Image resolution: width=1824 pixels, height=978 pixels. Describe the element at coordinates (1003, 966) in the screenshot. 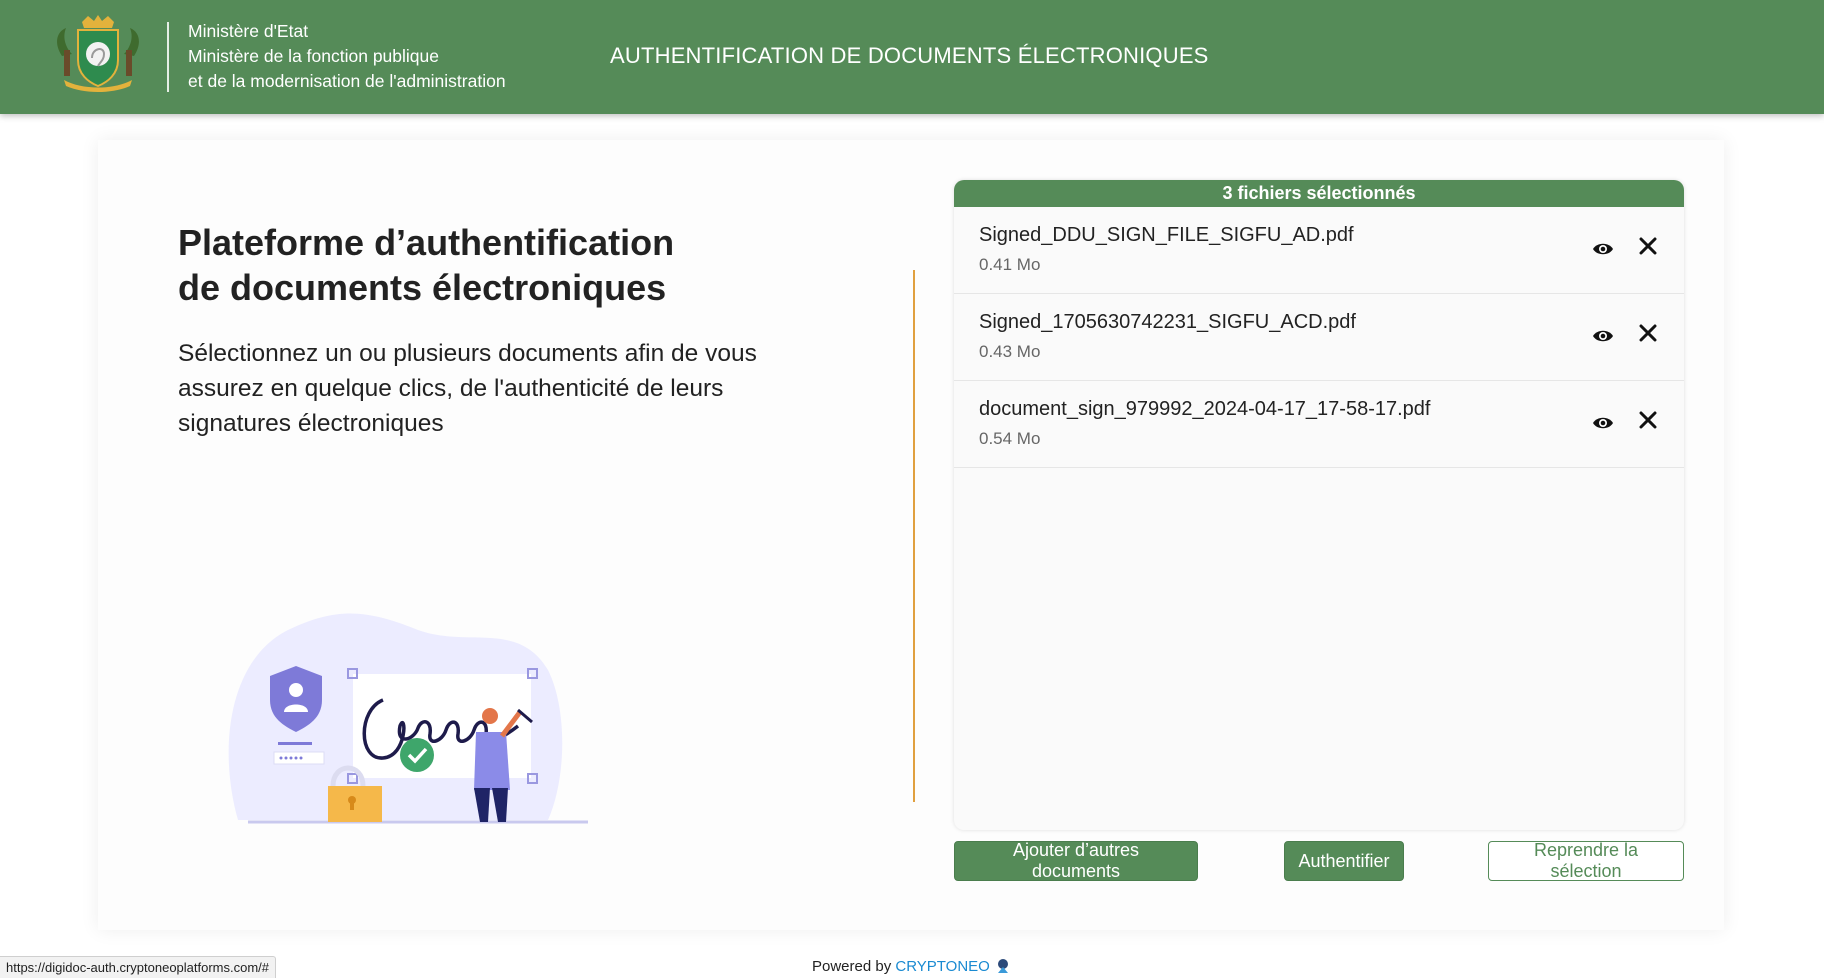

I see `cryptoneo-logo-icon` at that location.